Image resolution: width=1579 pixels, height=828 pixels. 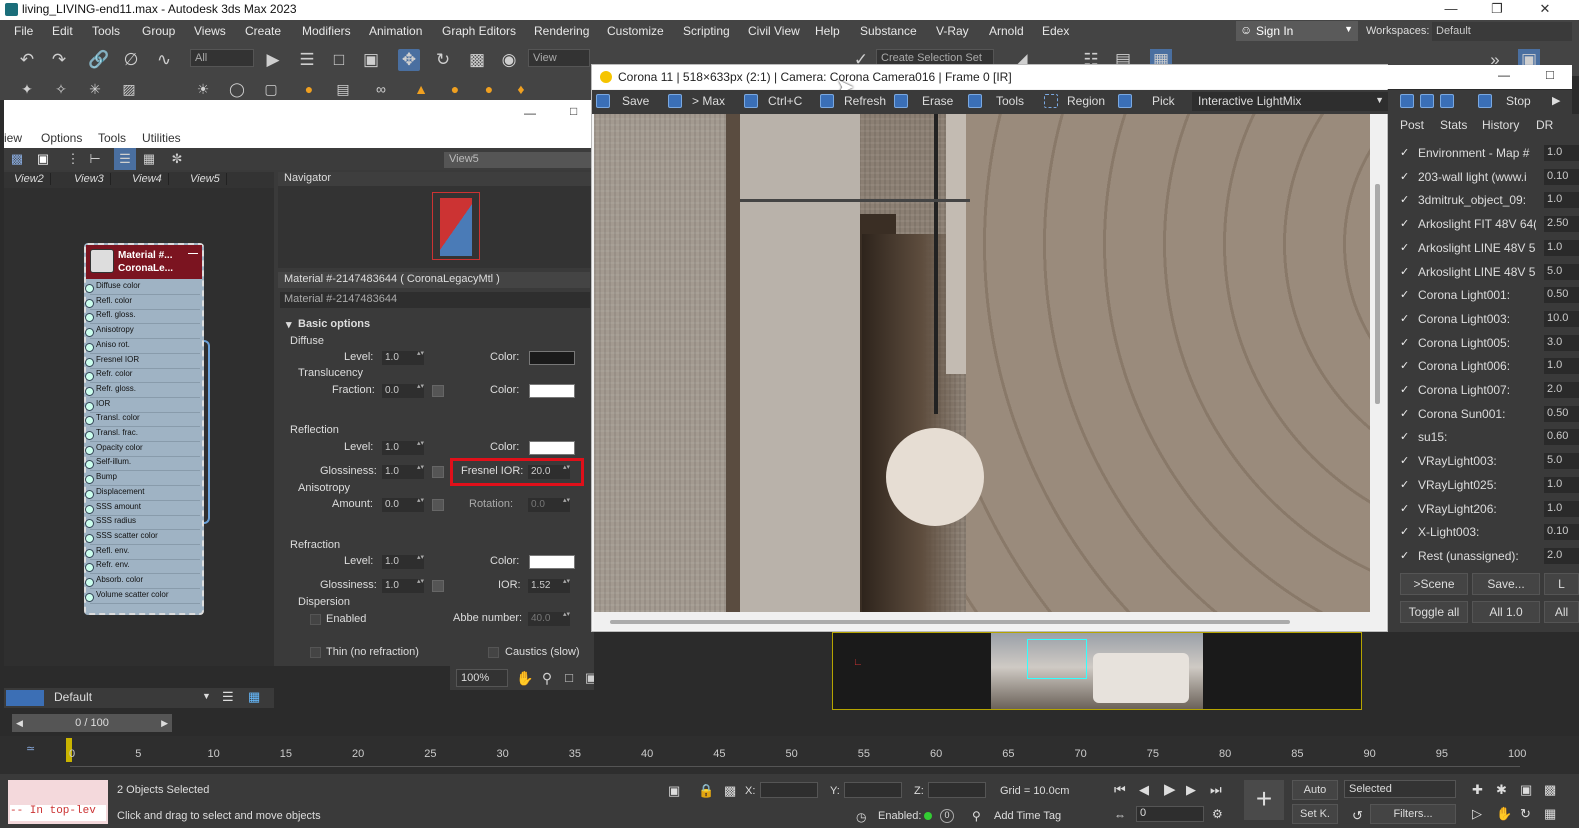 What do you see at coordinates (1561, 584) in the screenshot?
I see `load-button: L` at bounding box center [1561, 584].